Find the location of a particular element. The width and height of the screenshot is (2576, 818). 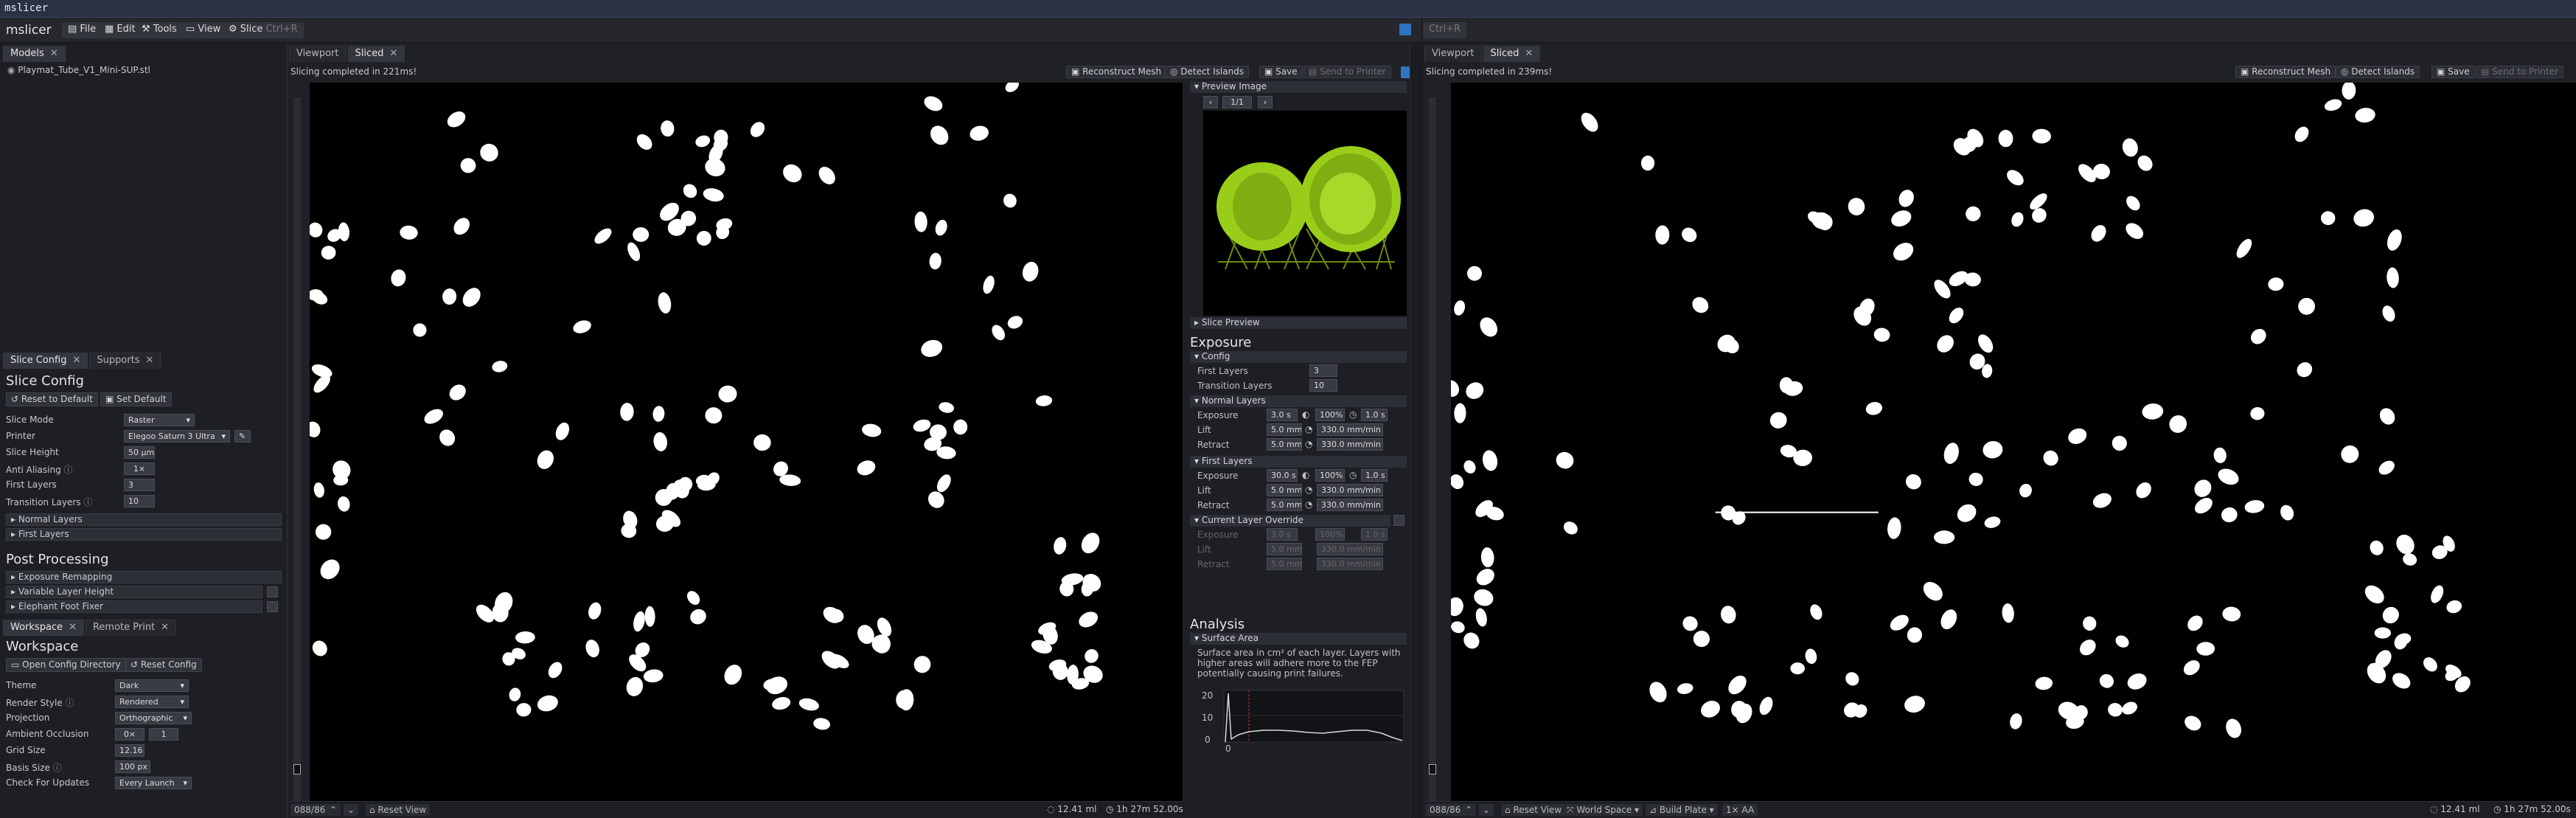

fl-retract-speed-input: 330.0 mm/min is located at coordinates (1350, 505).